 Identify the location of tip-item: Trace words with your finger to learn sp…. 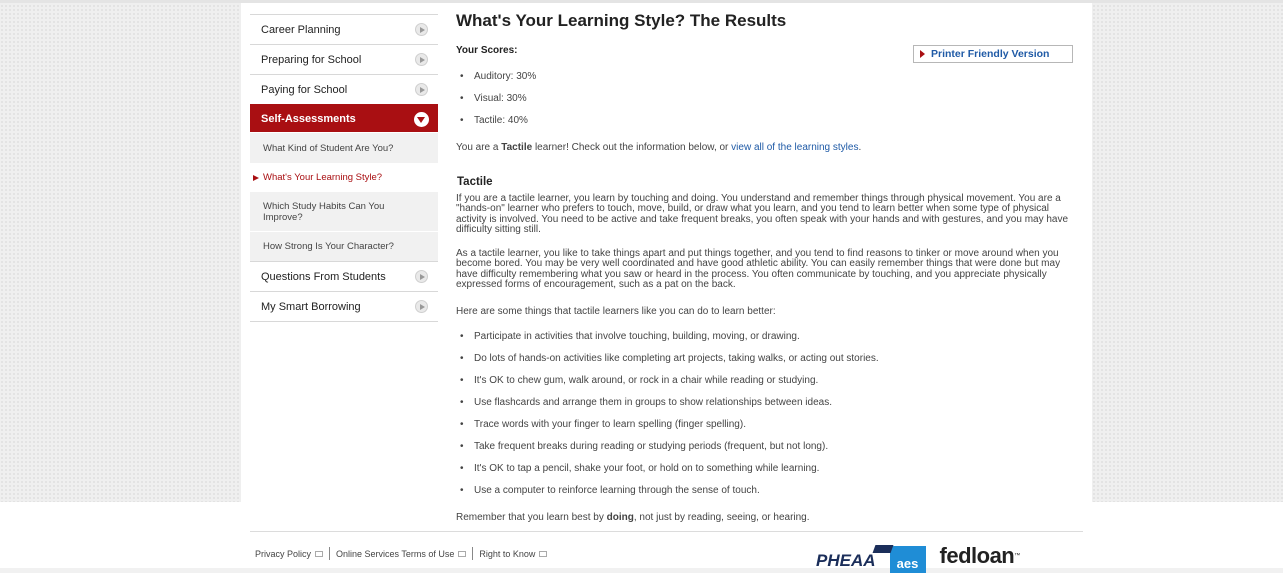
(603, 424).